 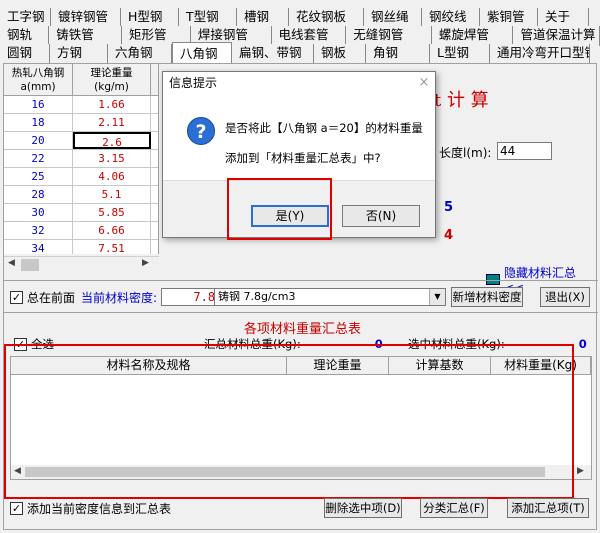 What do you see at coordinates (112, 158) in the screenshot?
I see `weight-cell: 3.15` at bounding box center [112, 158].